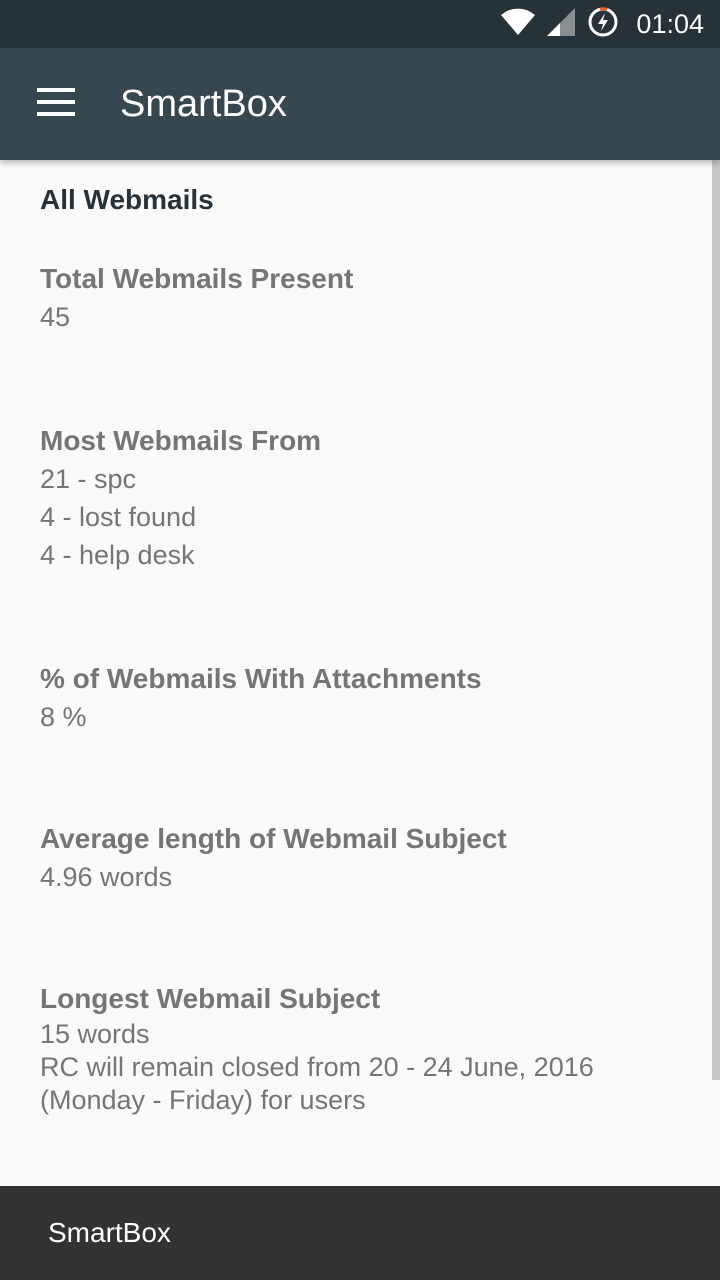 Image resolution: width=720 pixels, height=1280 pixels. I want to click on stat-value: (Monday - Friday) for users, so click(203, 1100).